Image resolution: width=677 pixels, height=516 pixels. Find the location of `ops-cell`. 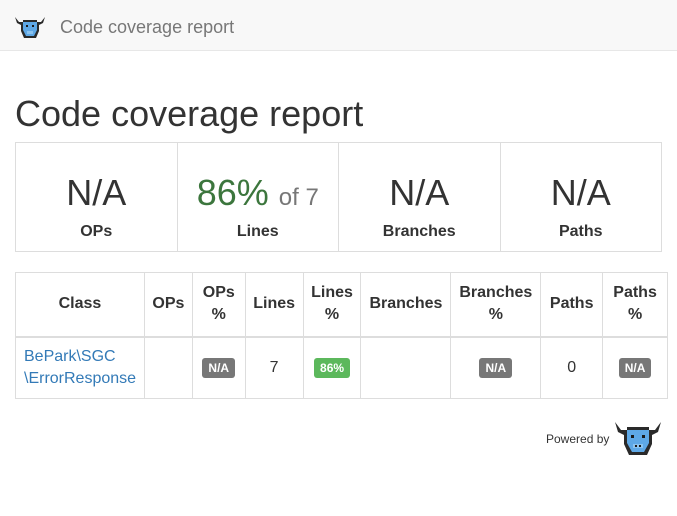

ops-cell is located at coordinates (168, 367).